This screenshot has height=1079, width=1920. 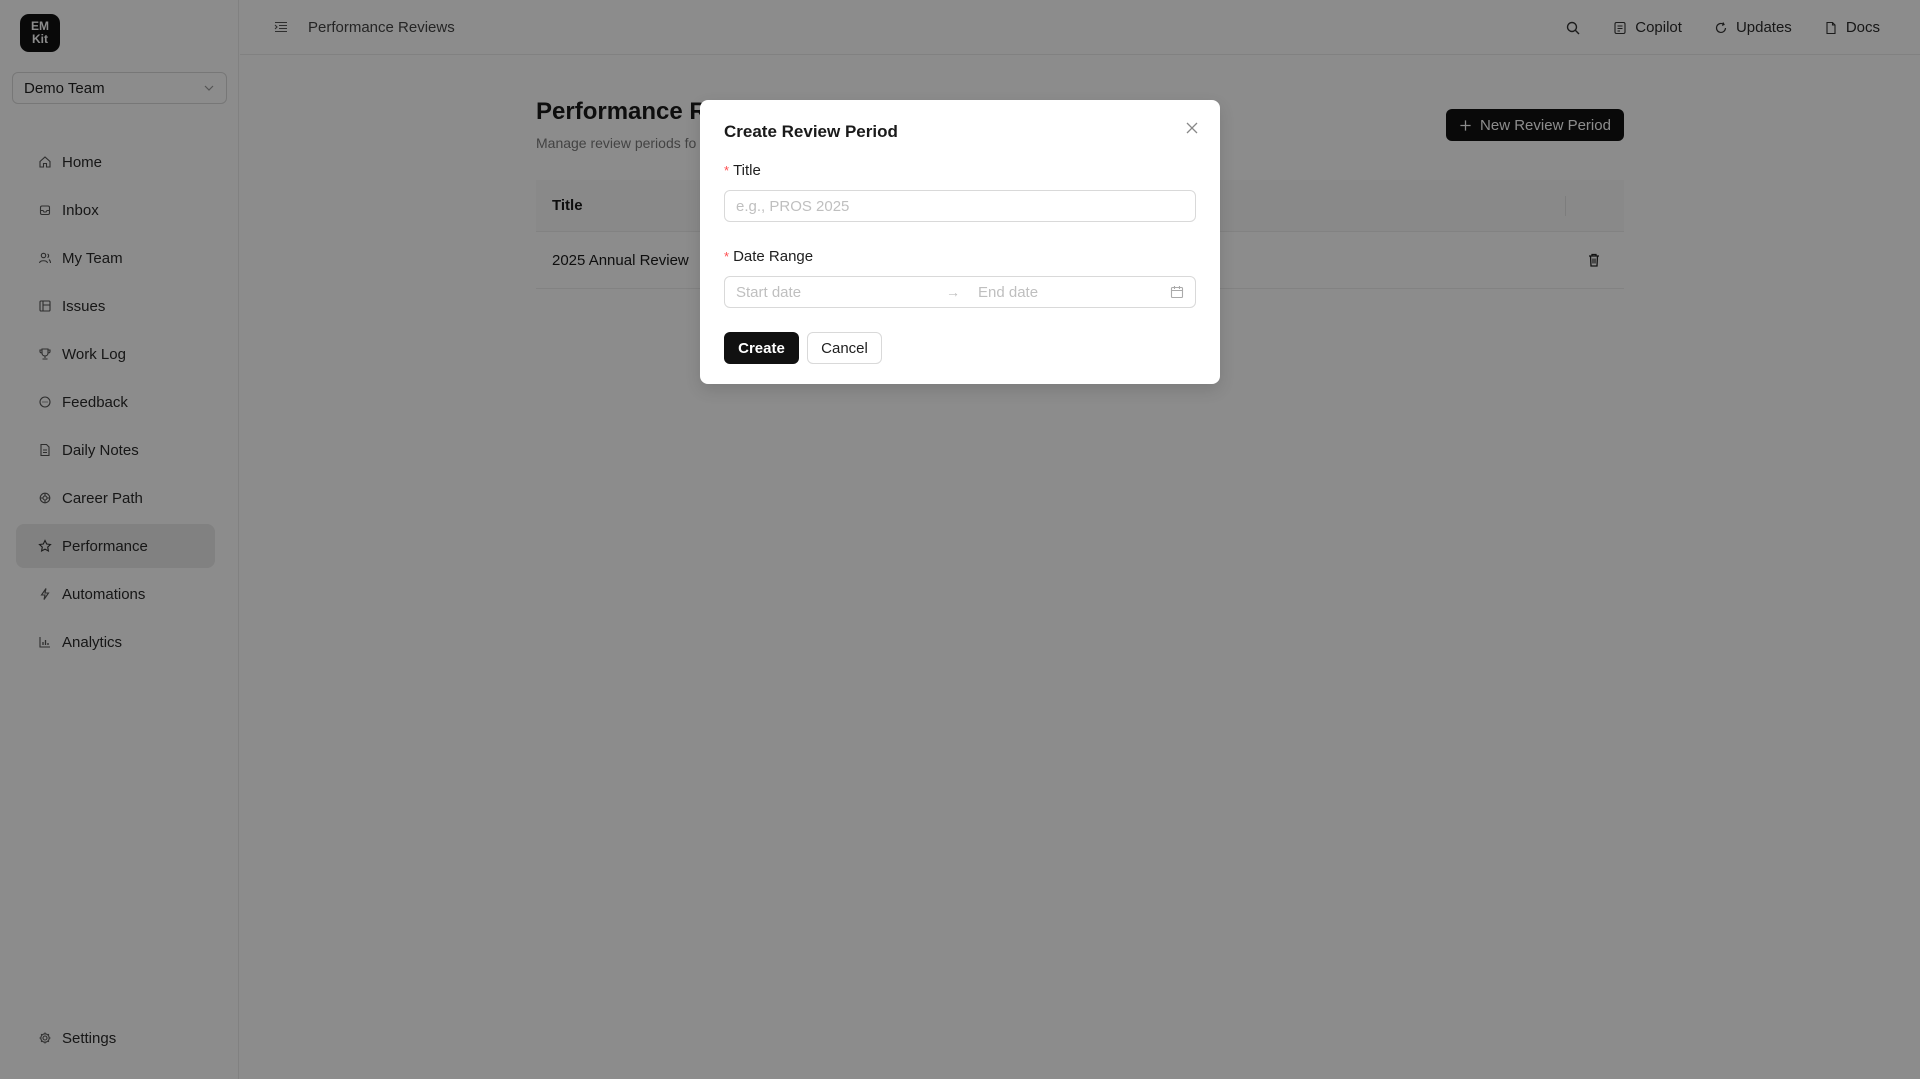 I want to click on title-field-label: * Title, so click(x=742, y=170).